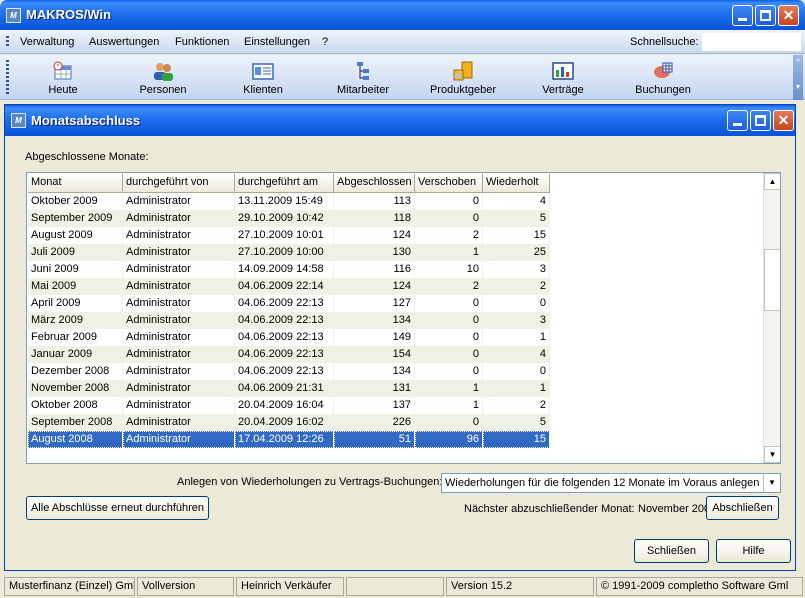 The image size is (805, 598). Describe the element at coordinates (87, 157) in the screenshot. I see `completed-months-label: Abgeschlossene Monate:` at that location.